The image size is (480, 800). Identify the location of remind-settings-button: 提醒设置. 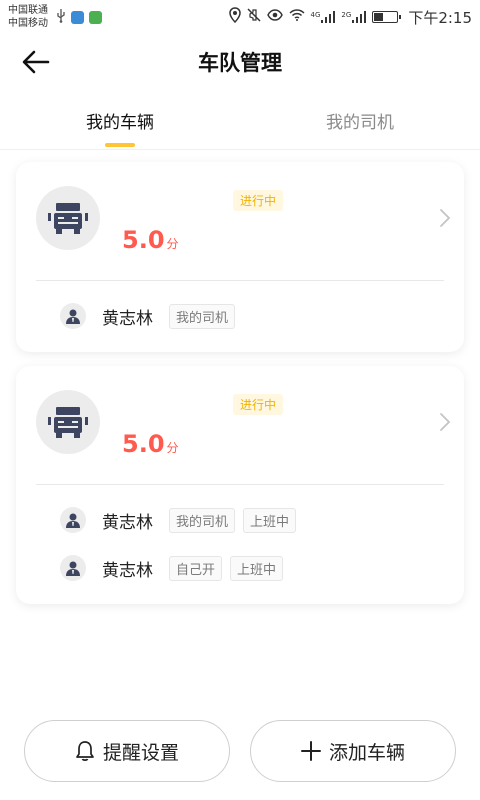
(127, 751).